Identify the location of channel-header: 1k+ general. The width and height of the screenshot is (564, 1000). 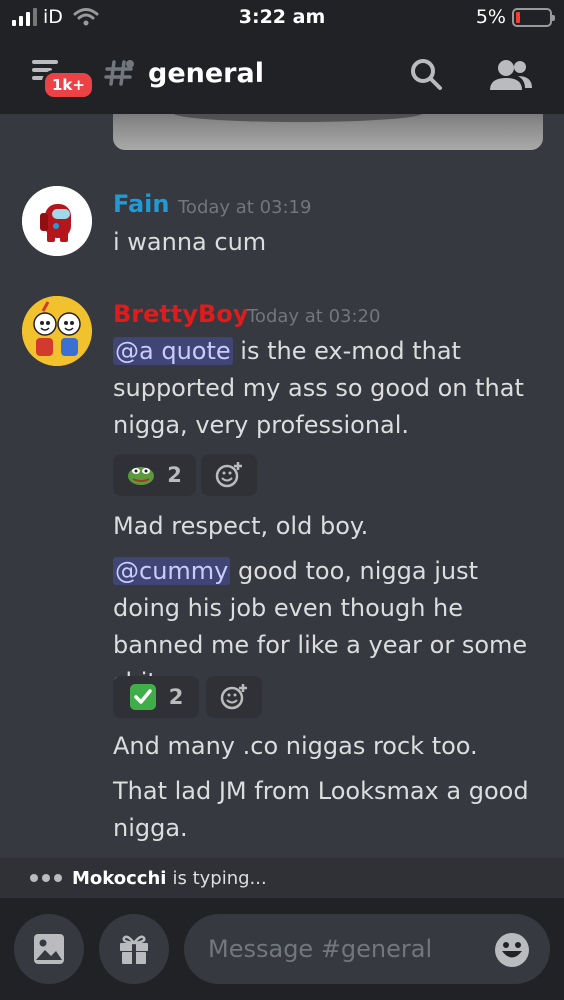
(282, 75).